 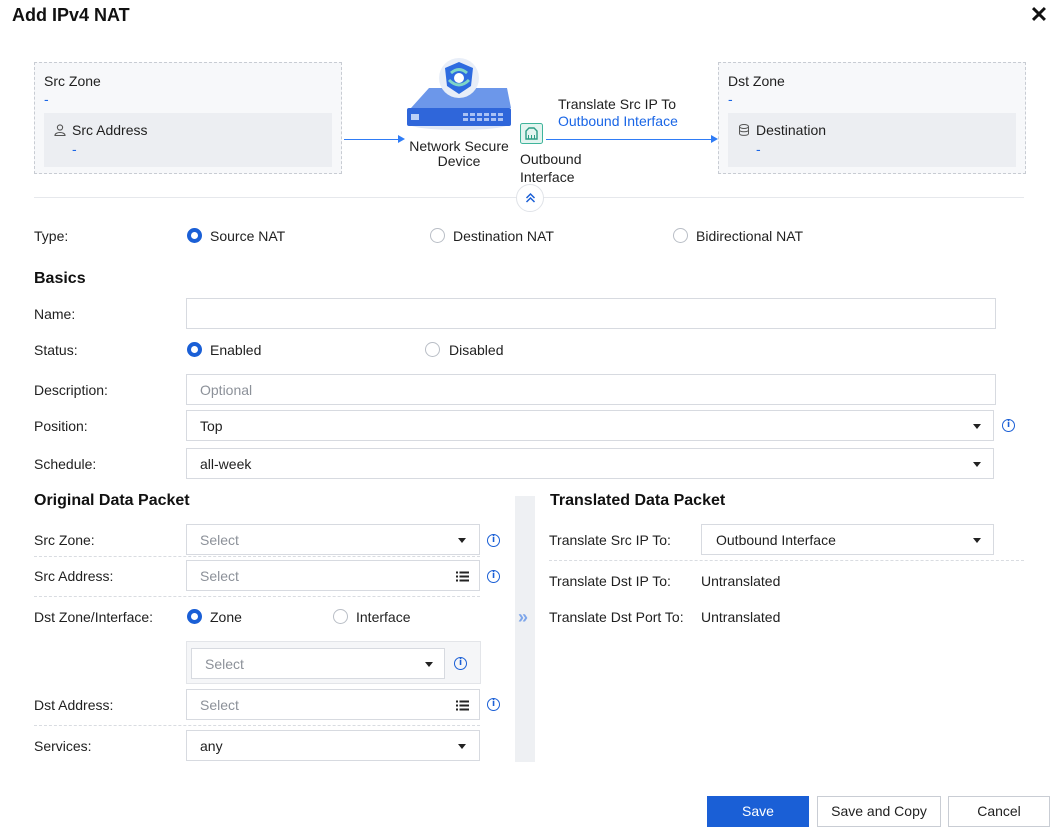 I want to click on collapse-button, so click(x=530, y=198).